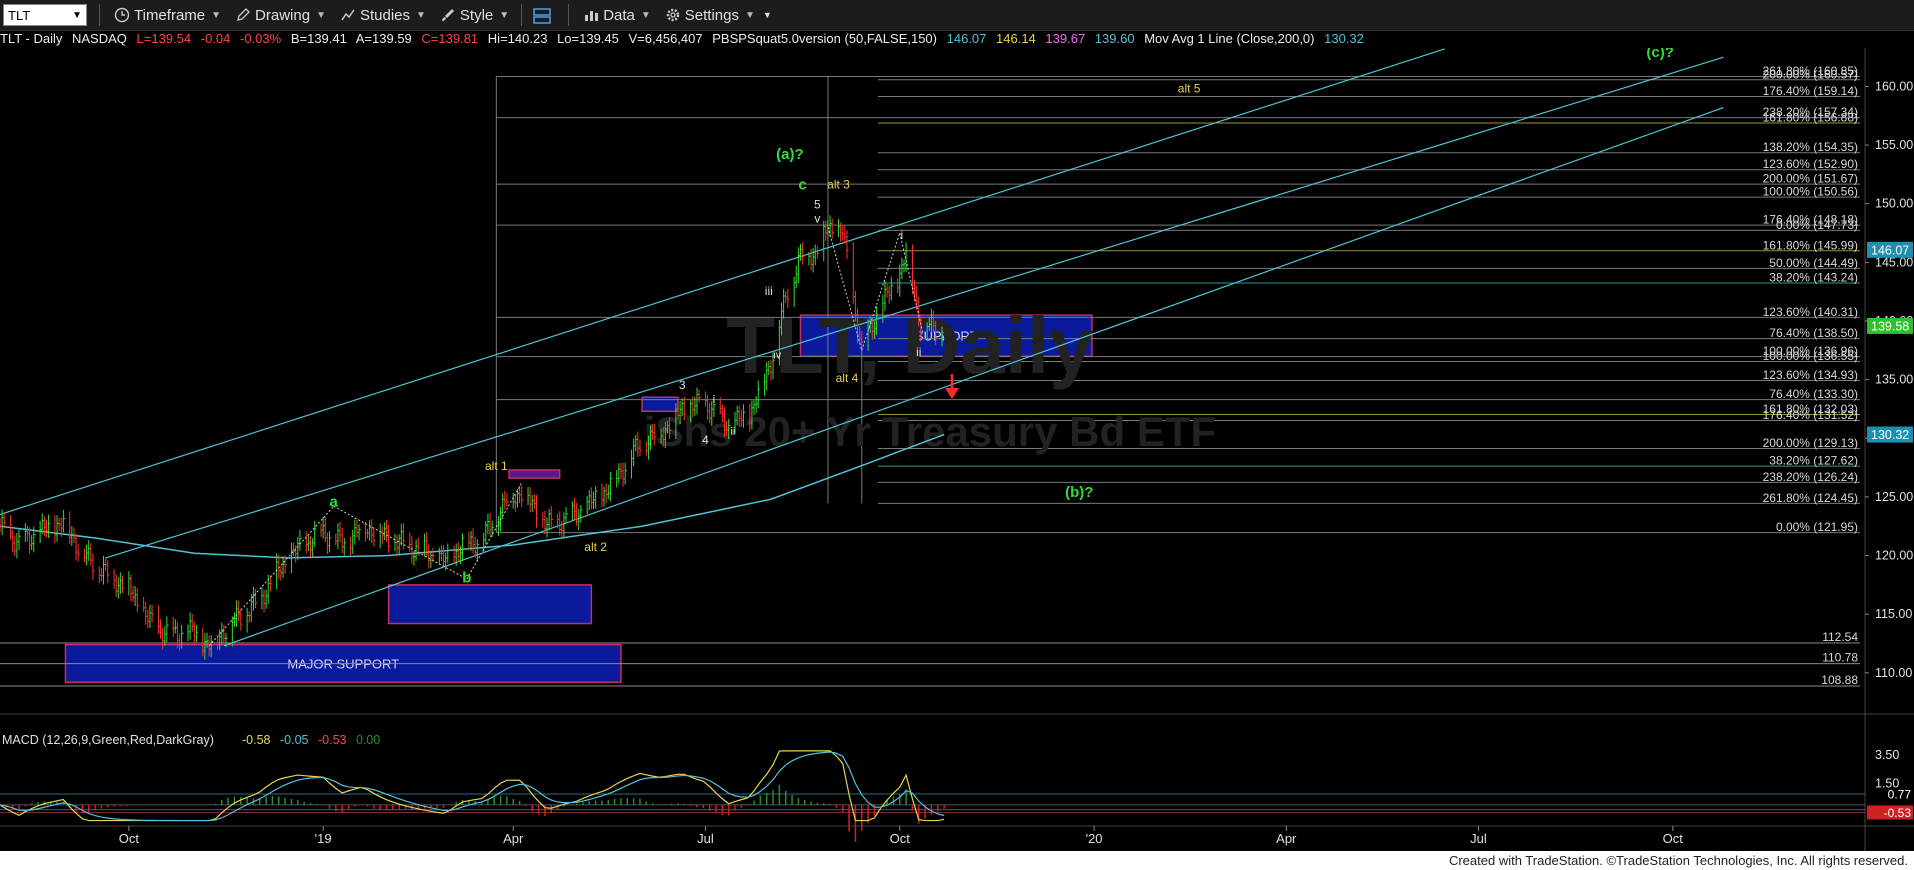 This screenshot has height=870, width=1914. What do you see at coordinates (1840, 637) in the screenshot?
I see `support-label: 112.54` at bounding box center [1840, 637].